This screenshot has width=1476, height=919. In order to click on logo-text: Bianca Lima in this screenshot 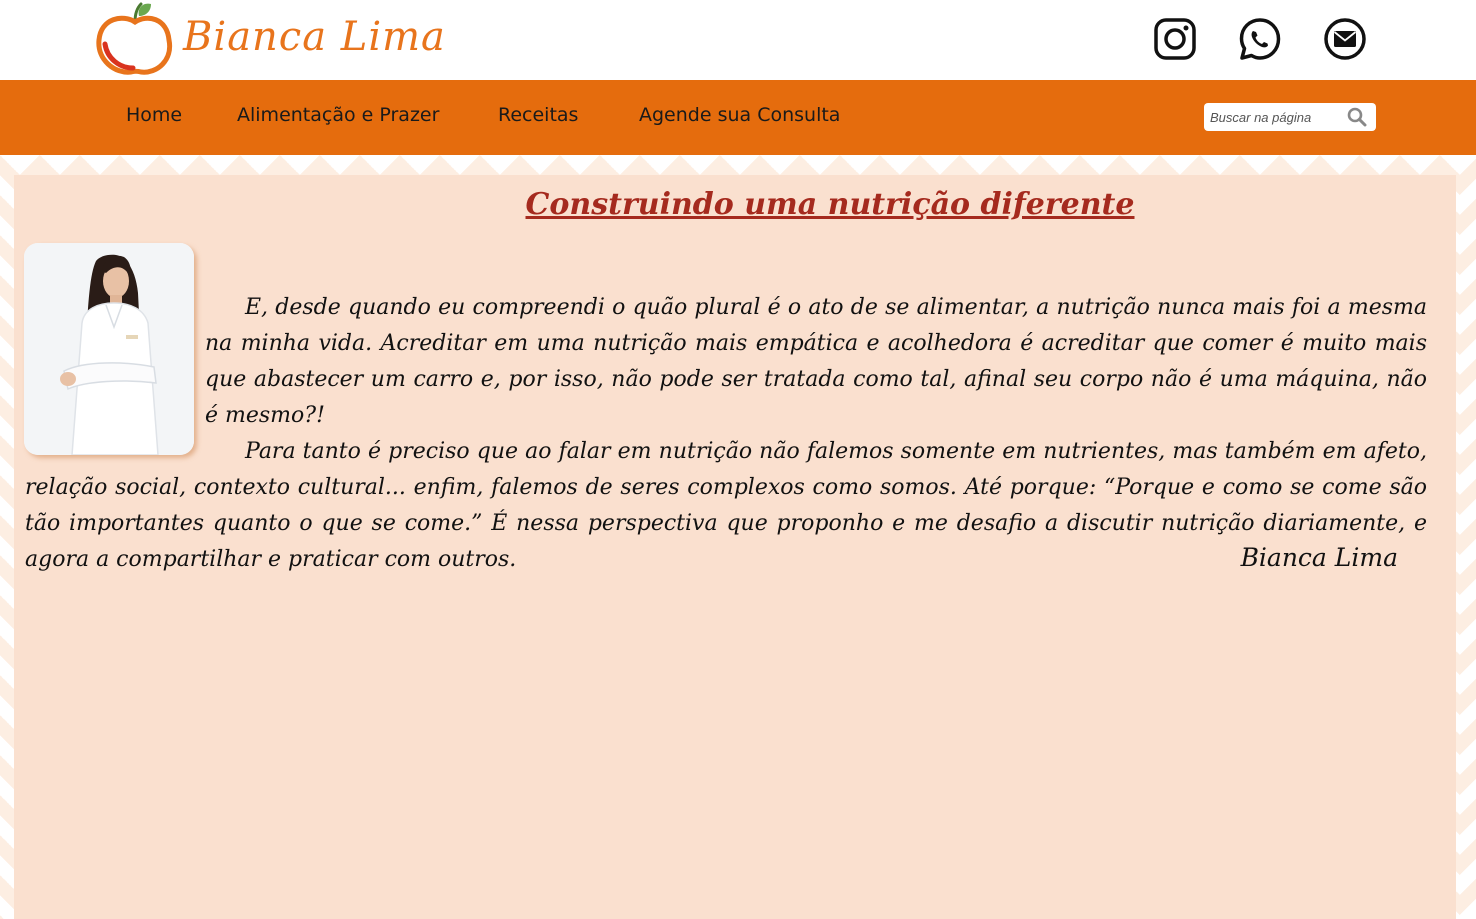, I will do `click(314, 37)`.